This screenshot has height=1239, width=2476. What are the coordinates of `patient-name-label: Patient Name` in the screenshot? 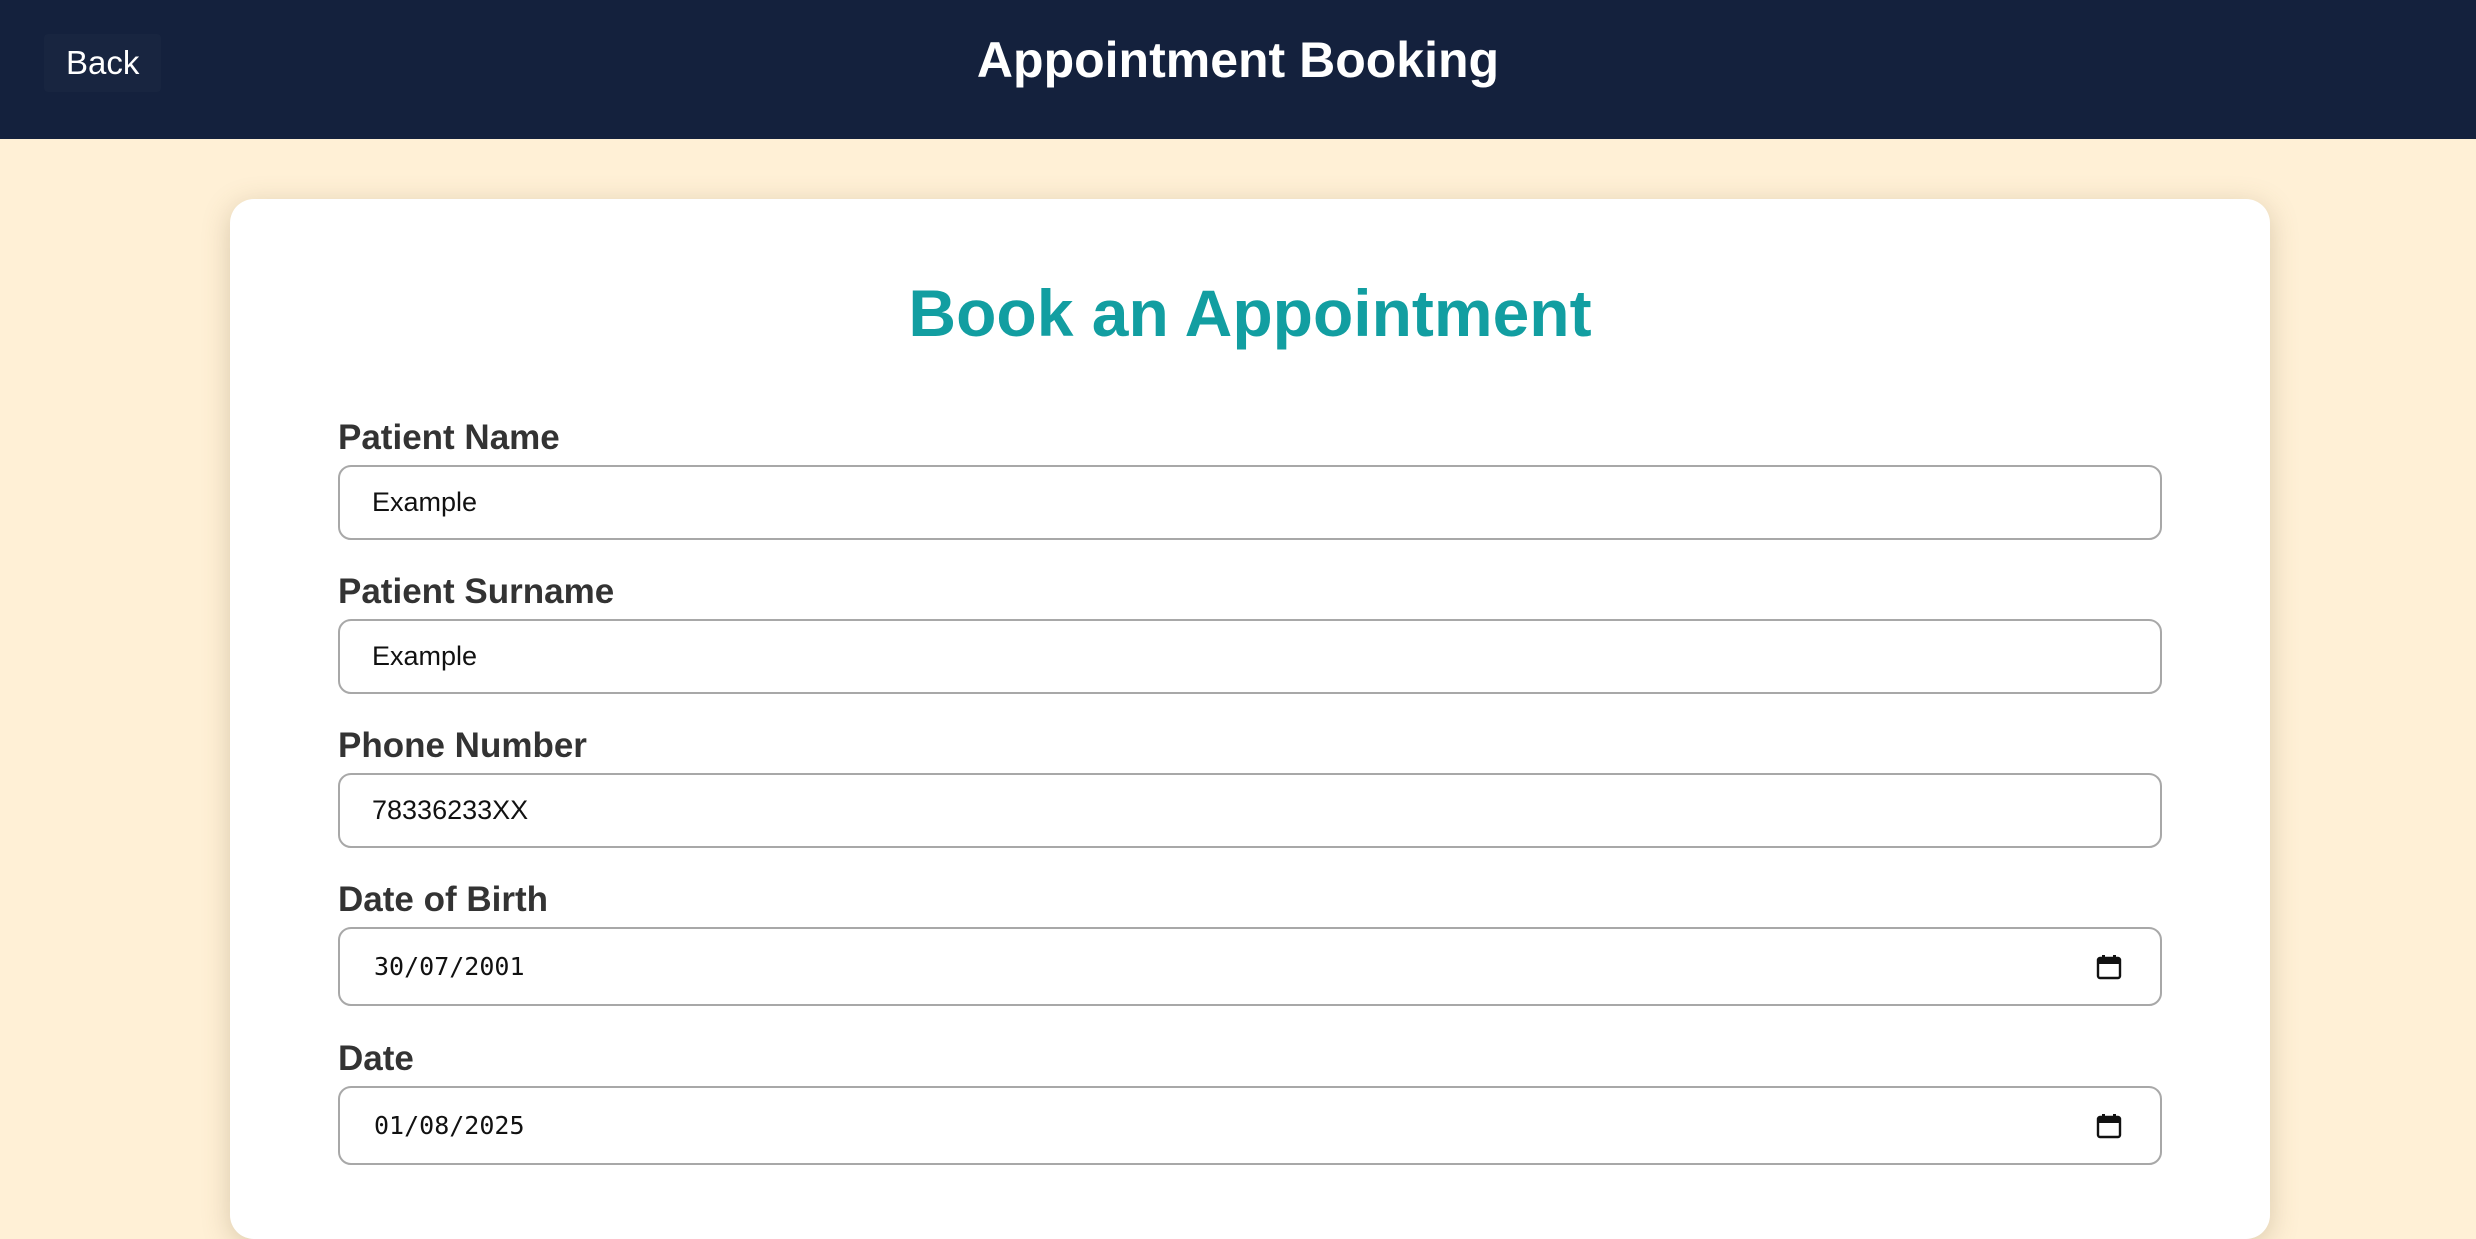 It's located at (449, 437).